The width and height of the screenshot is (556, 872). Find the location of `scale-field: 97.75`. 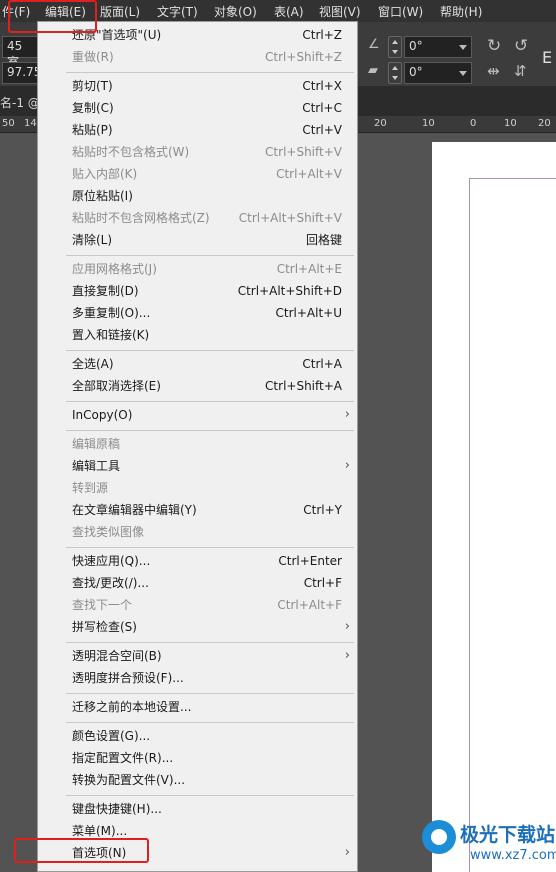

scale-field: 97.75 is located at coordinates (21, 73).